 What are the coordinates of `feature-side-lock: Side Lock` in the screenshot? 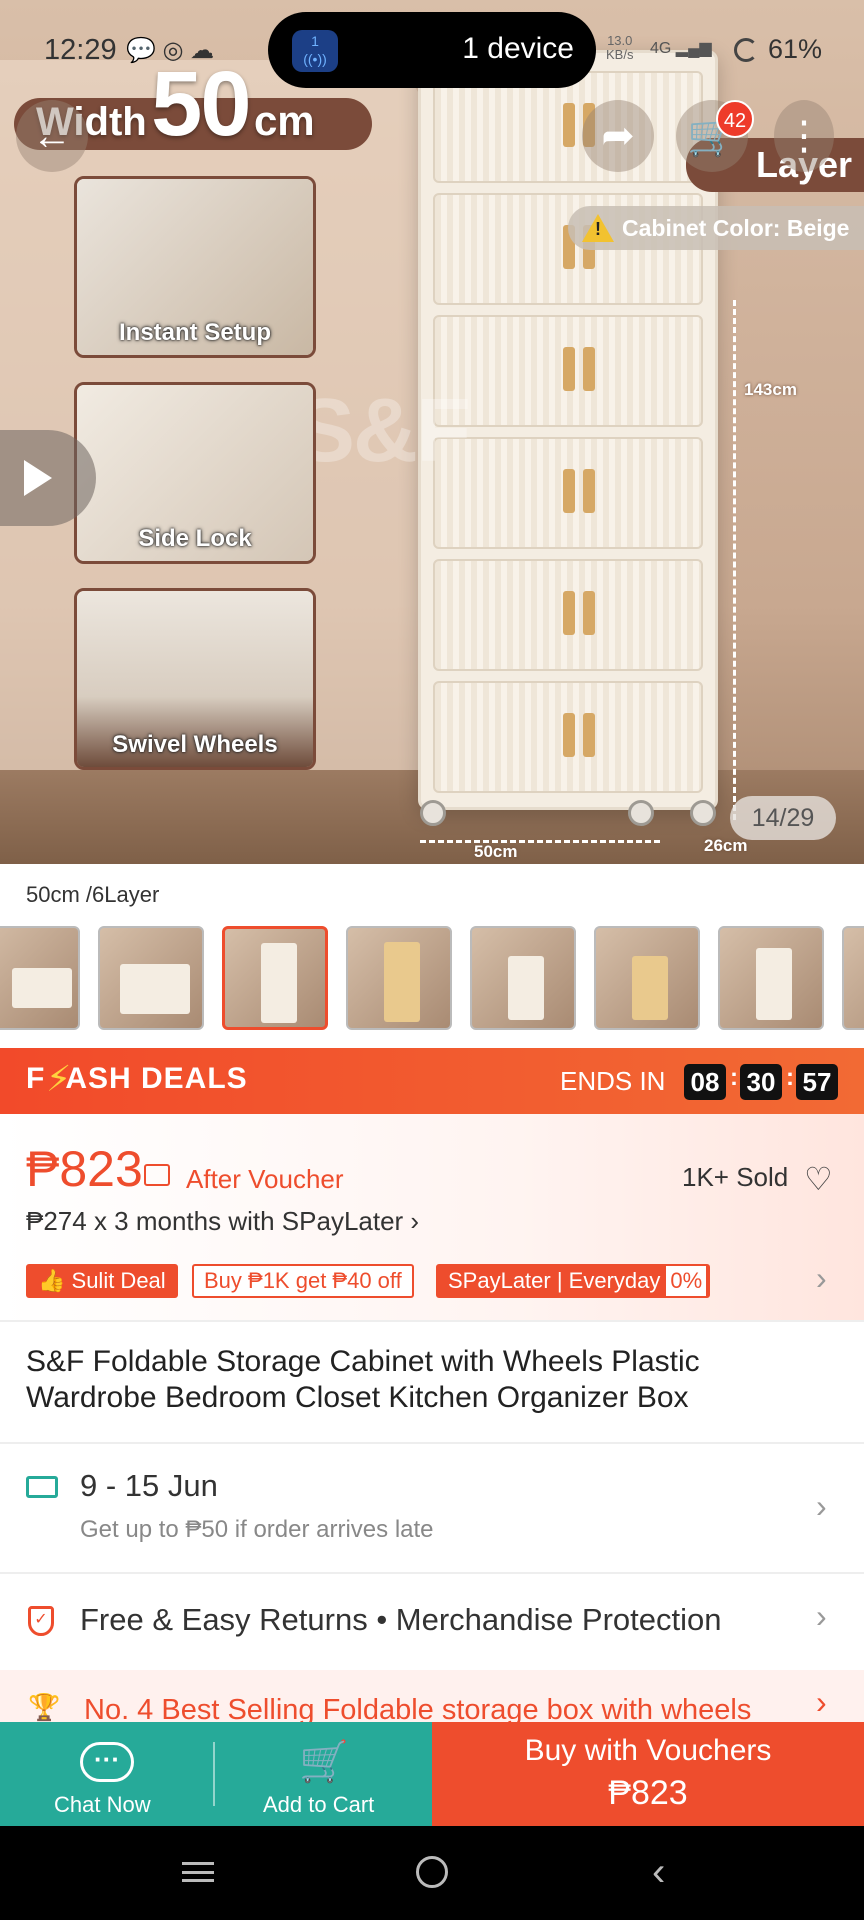 It's located at (195, 473).